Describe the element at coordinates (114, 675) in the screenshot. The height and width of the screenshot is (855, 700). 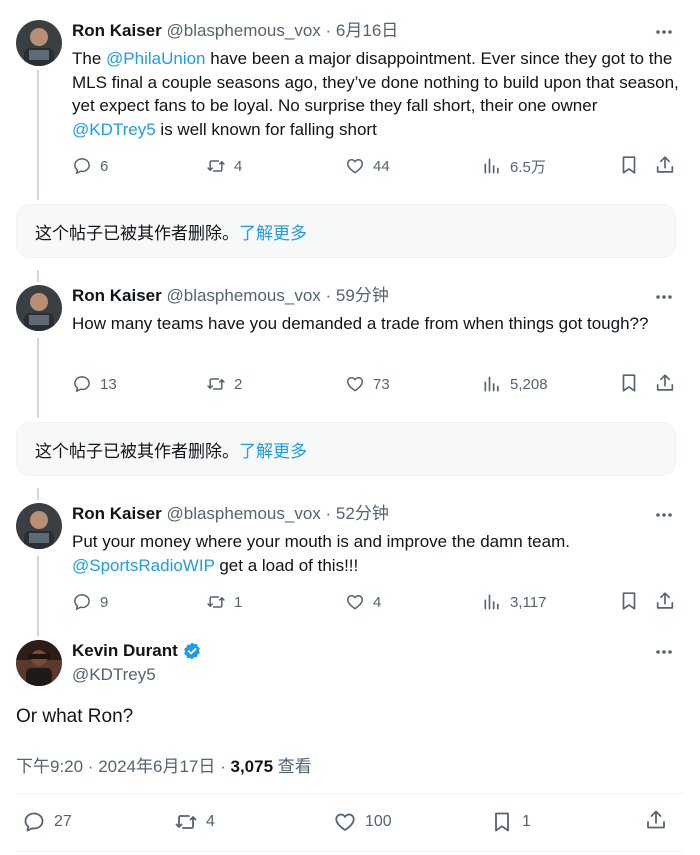
I see `author-handle: @KDTrey5` at that location.